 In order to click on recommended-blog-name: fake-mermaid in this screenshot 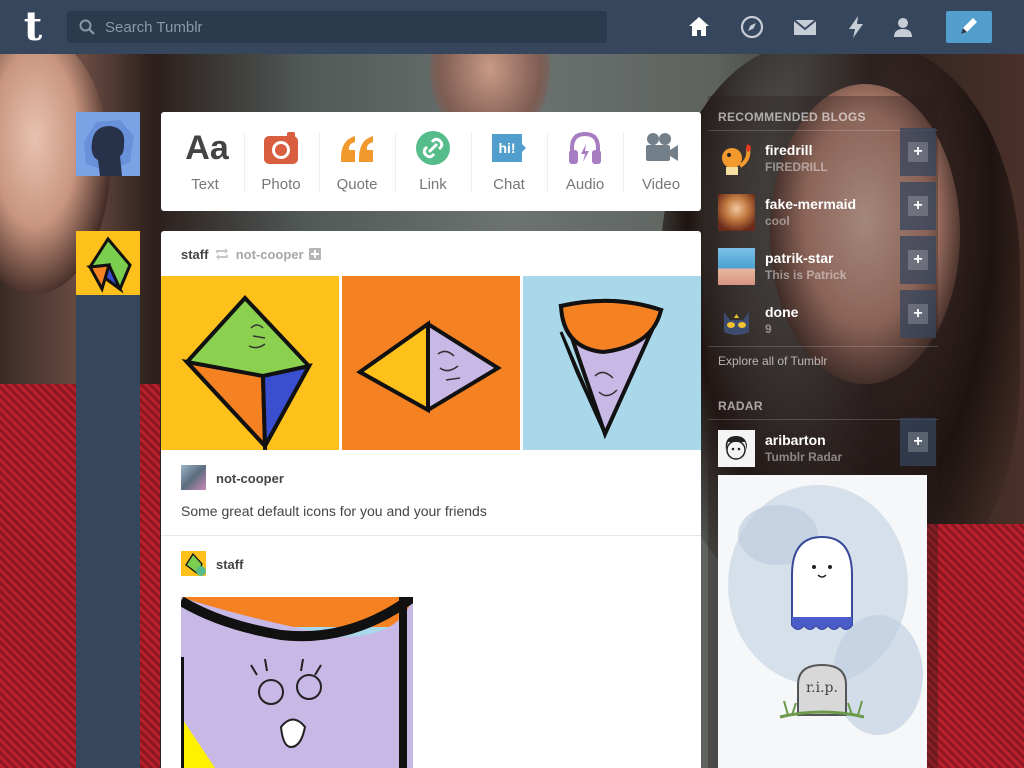, I will do `click(810, 204)`.